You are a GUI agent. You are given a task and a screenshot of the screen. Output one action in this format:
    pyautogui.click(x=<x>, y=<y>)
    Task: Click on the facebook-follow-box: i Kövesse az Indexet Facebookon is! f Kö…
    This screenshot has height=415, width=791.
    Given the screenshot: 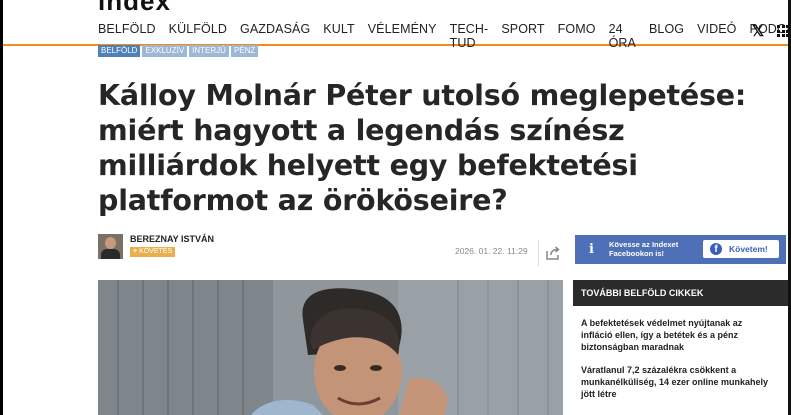 What is the action you would take?
    pyautogui.click(x=680, y=249)
    